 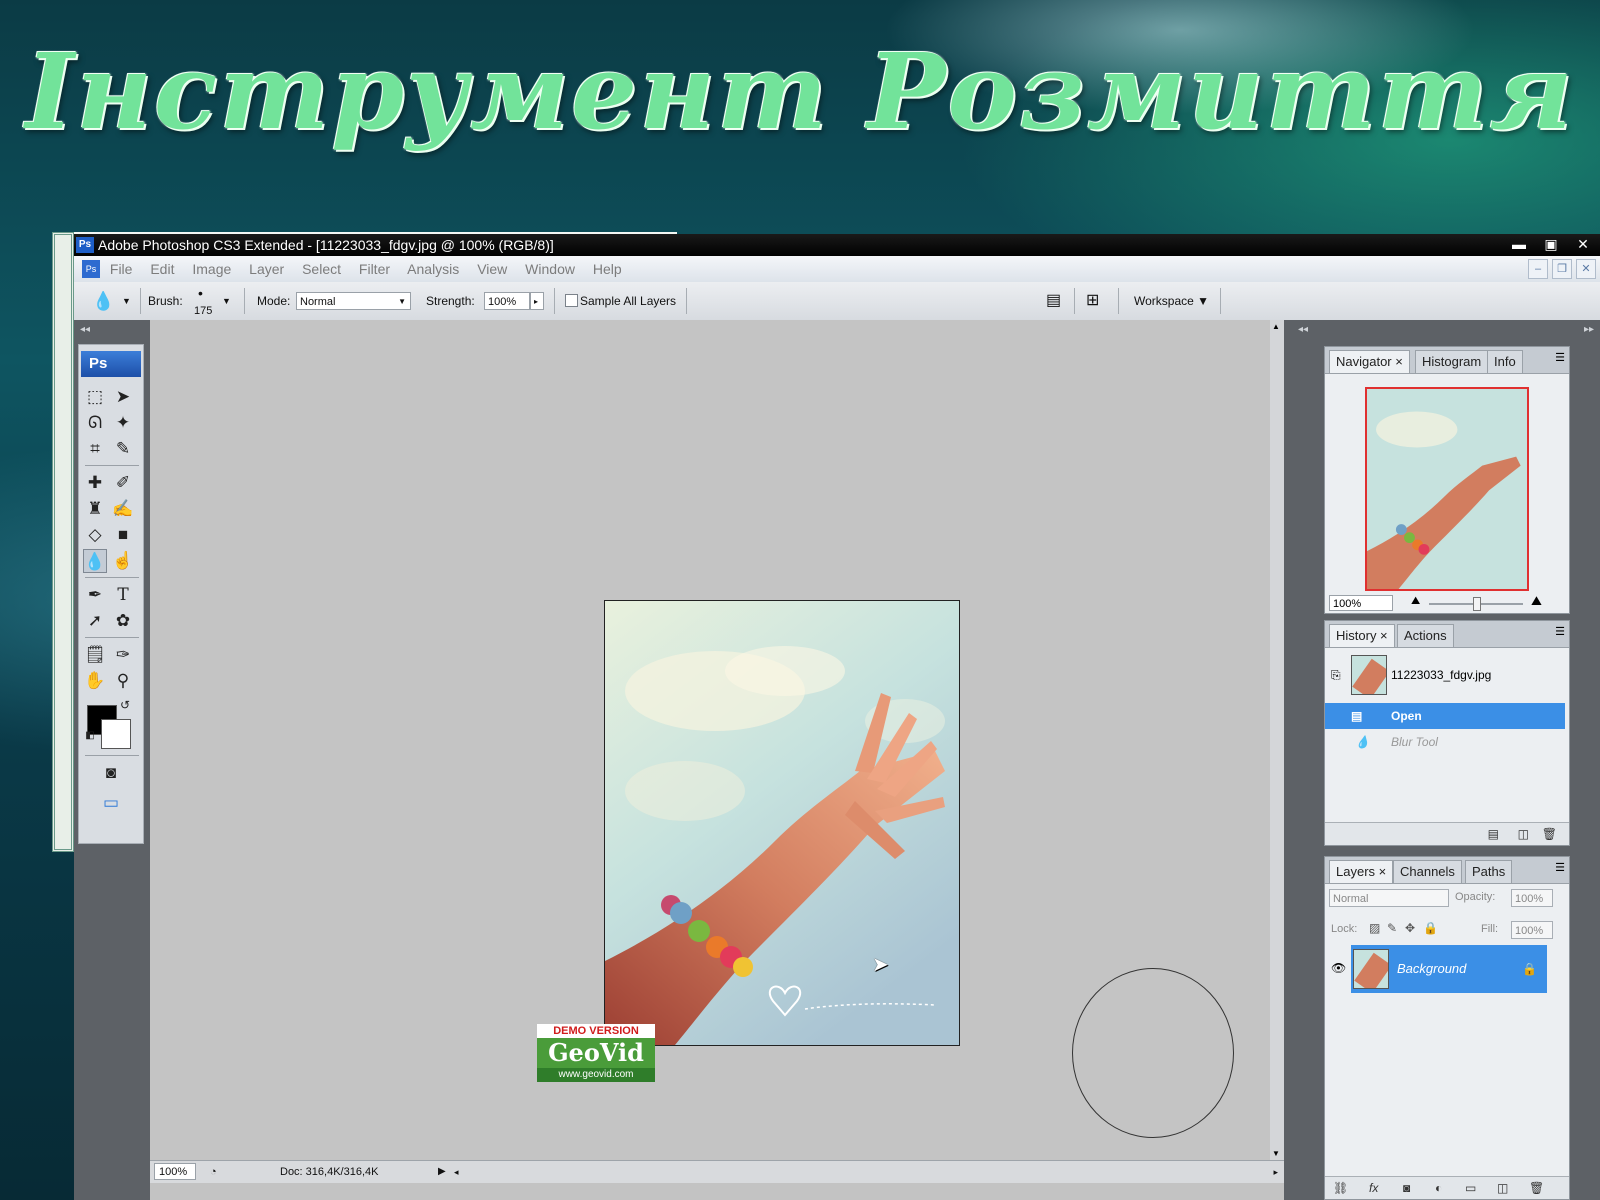 I want to click on screen-mode-icon: ▭, so click(x=111, y=803).